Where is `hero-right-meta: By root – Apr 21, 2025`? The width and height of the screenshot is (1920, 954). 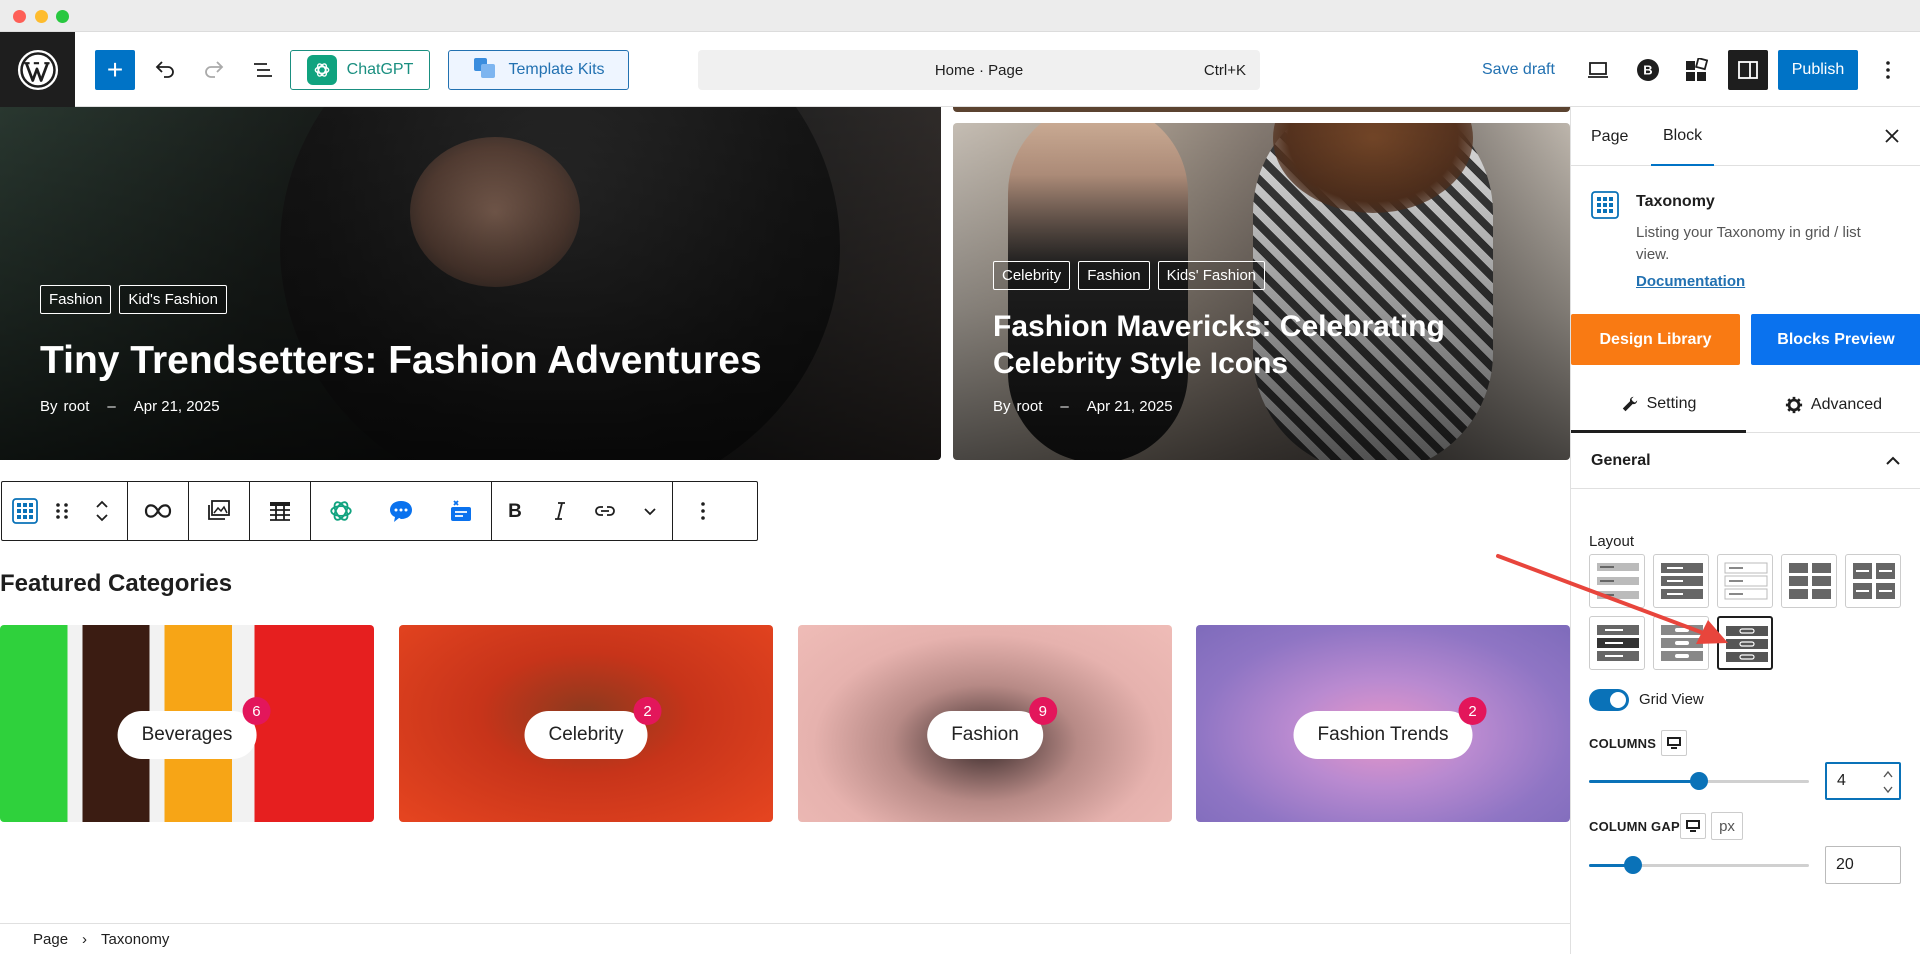 hero-right-meta: By root – Apr 21, 2025 is located at coordinates (1083, 406).